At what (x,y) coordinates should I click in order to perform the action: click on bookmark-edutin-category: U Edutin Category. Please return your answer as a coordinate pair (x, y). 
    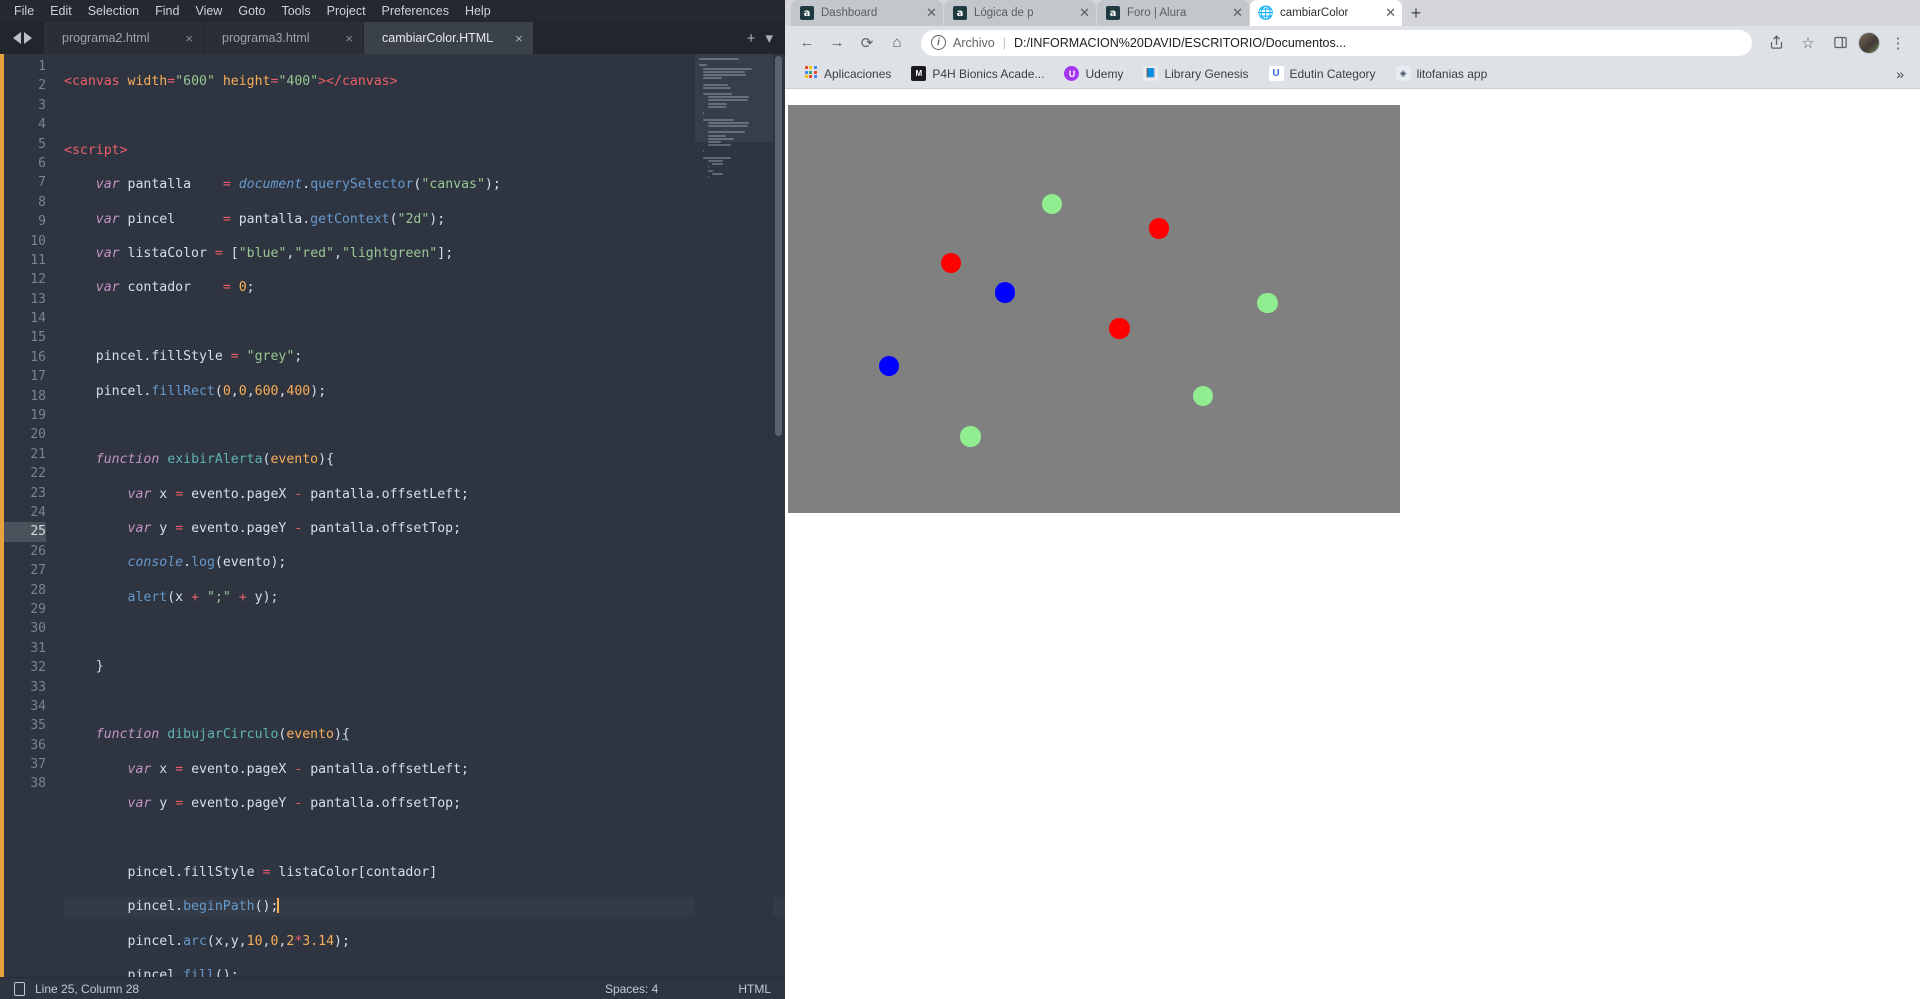
    Looking at the image, I should click on (1322, 73).